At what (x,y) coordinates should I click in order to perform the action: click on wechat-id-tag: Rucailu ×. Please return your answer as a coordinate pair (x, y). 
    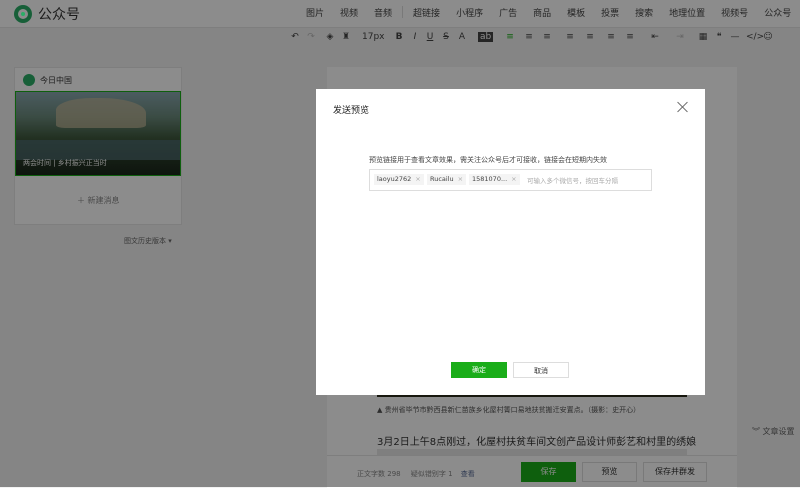
    Looking at the image, I should click on (447, 179).